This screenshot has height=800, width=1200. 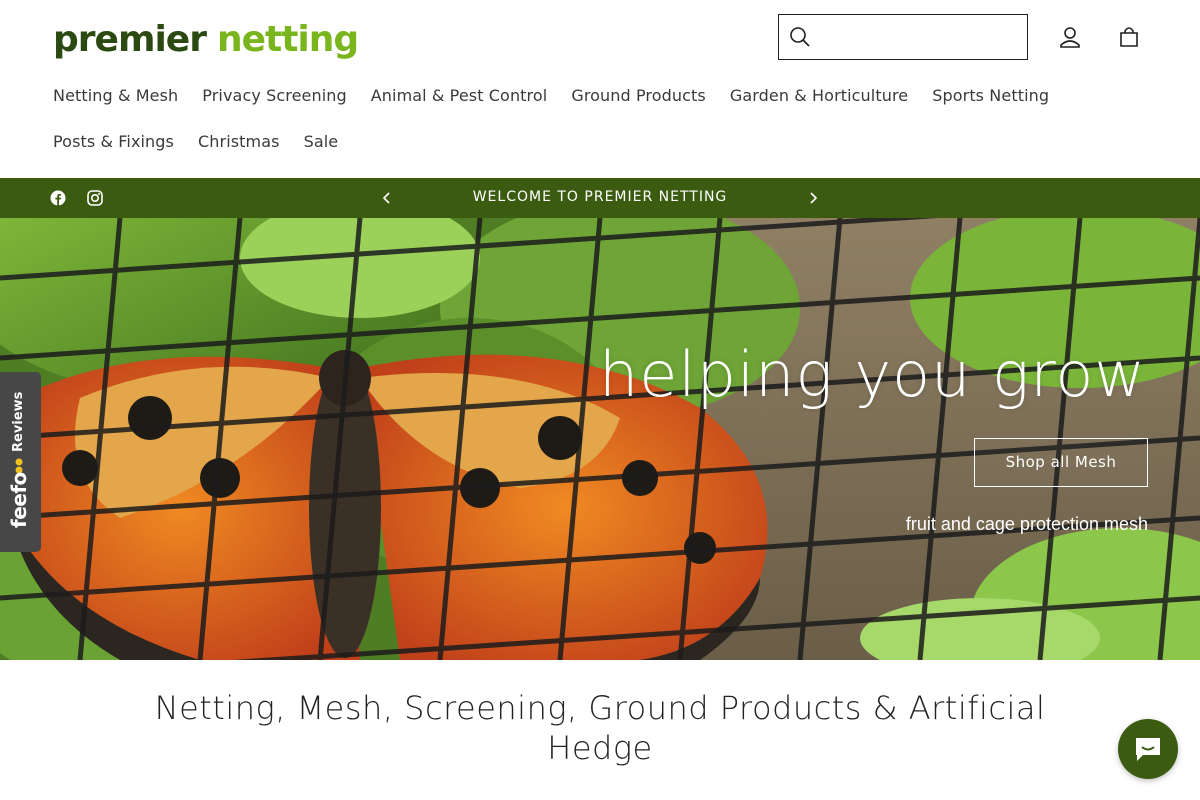 I want to click on chevron-left-icon, so click(x=386, y=198).